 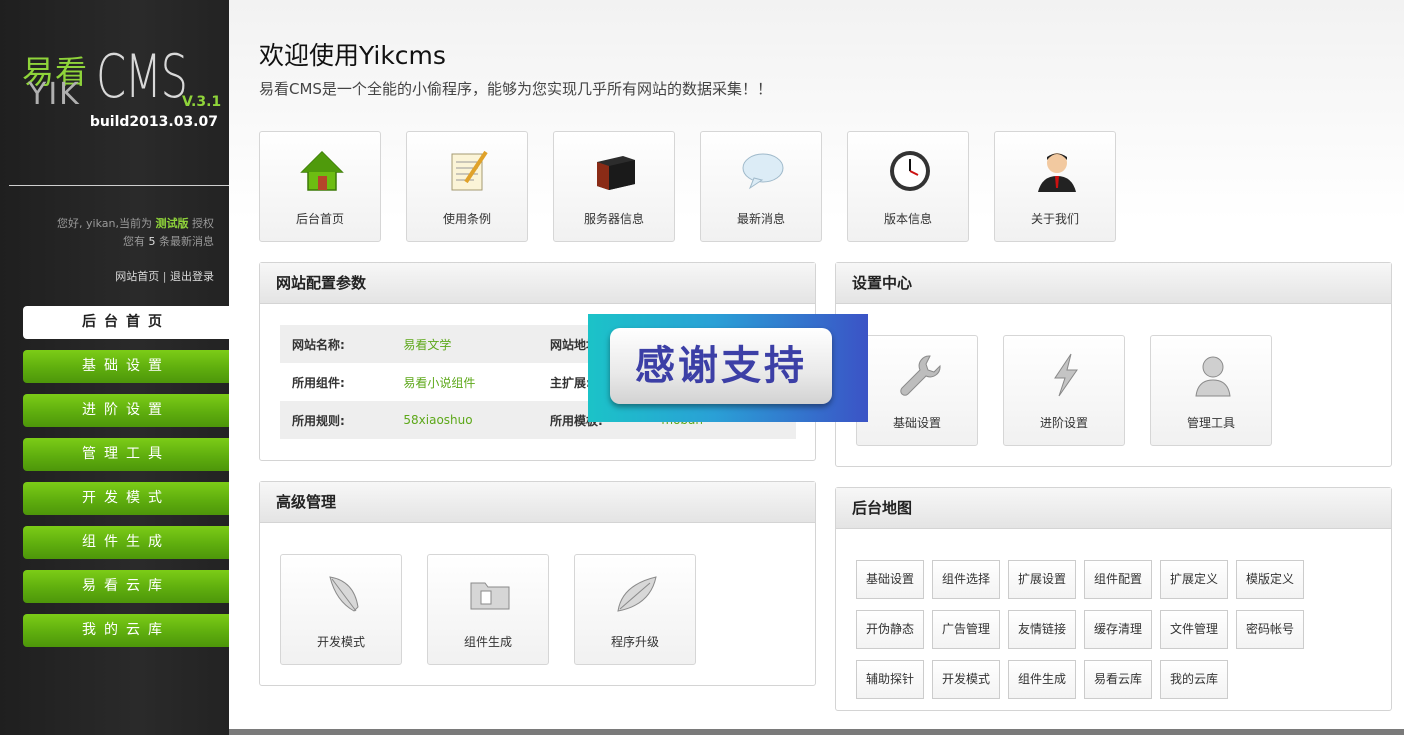 What do you see at coordinates (907, 219) in the screenshot?
I see `tile-label: 版本信息` at bounding box center [907, 219].